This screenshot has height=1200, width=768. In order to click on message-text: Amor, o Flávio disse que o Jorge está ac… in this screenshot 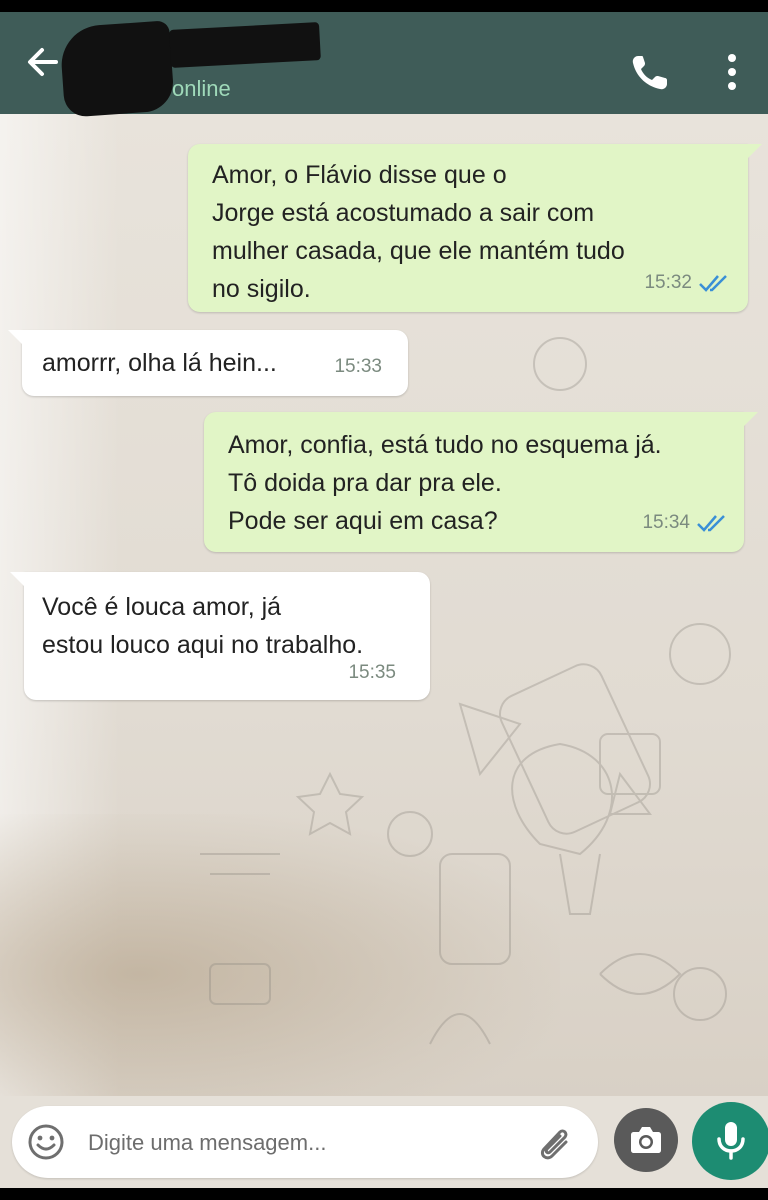, I will do `click(418, 232)`.